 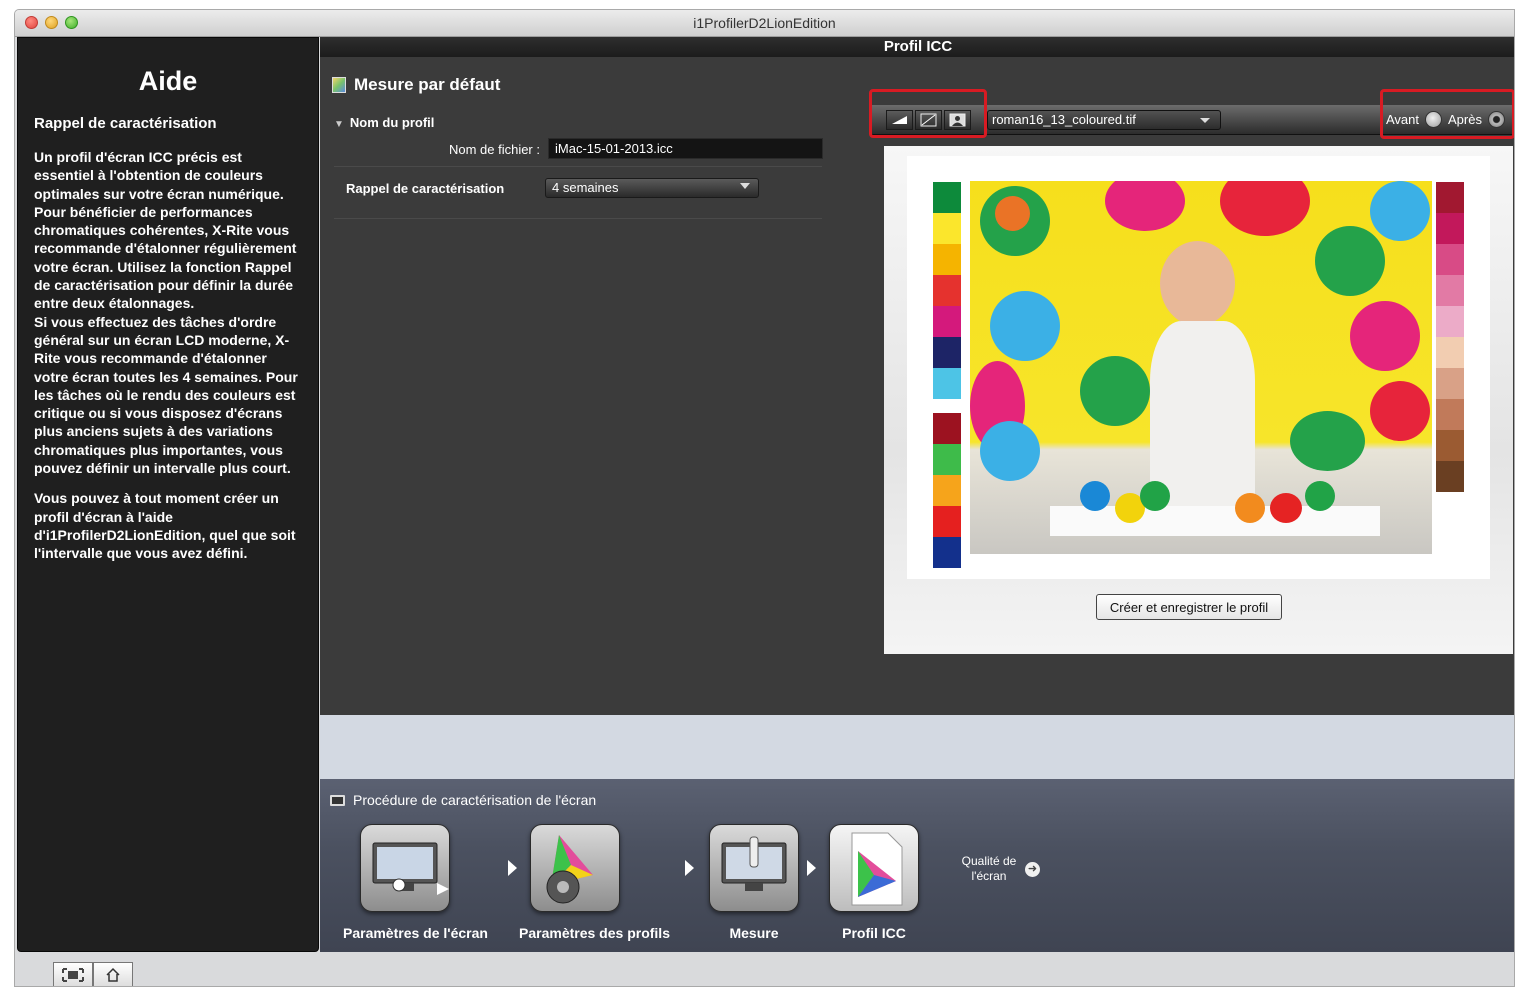 What do you see at coordinates (585, 187) in the screenshot?
I see `reminder-select-value: 4 semaines` at bounding box center [585, 187].